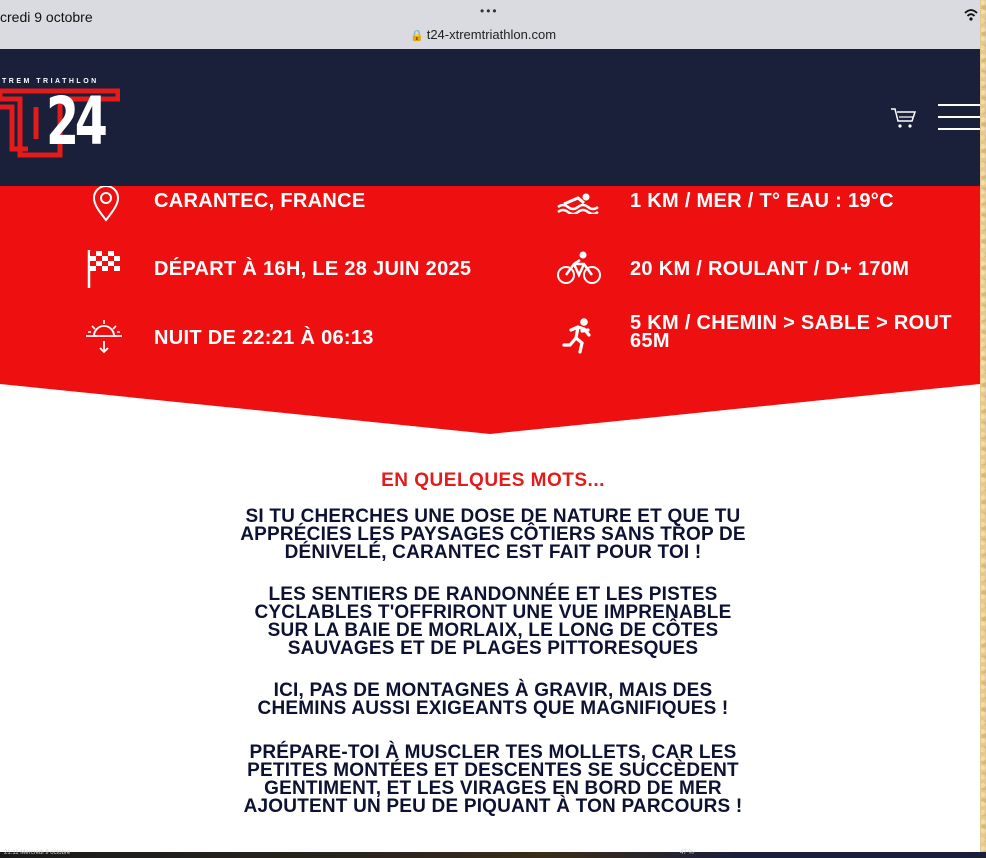 This screenshot has height=858, width=986. Describe the element at coordinates (493, 648) in the screenshot. I see `paragraph-line: SAUVAGES ET DE PLAGES PITTORESQUES` at that location.